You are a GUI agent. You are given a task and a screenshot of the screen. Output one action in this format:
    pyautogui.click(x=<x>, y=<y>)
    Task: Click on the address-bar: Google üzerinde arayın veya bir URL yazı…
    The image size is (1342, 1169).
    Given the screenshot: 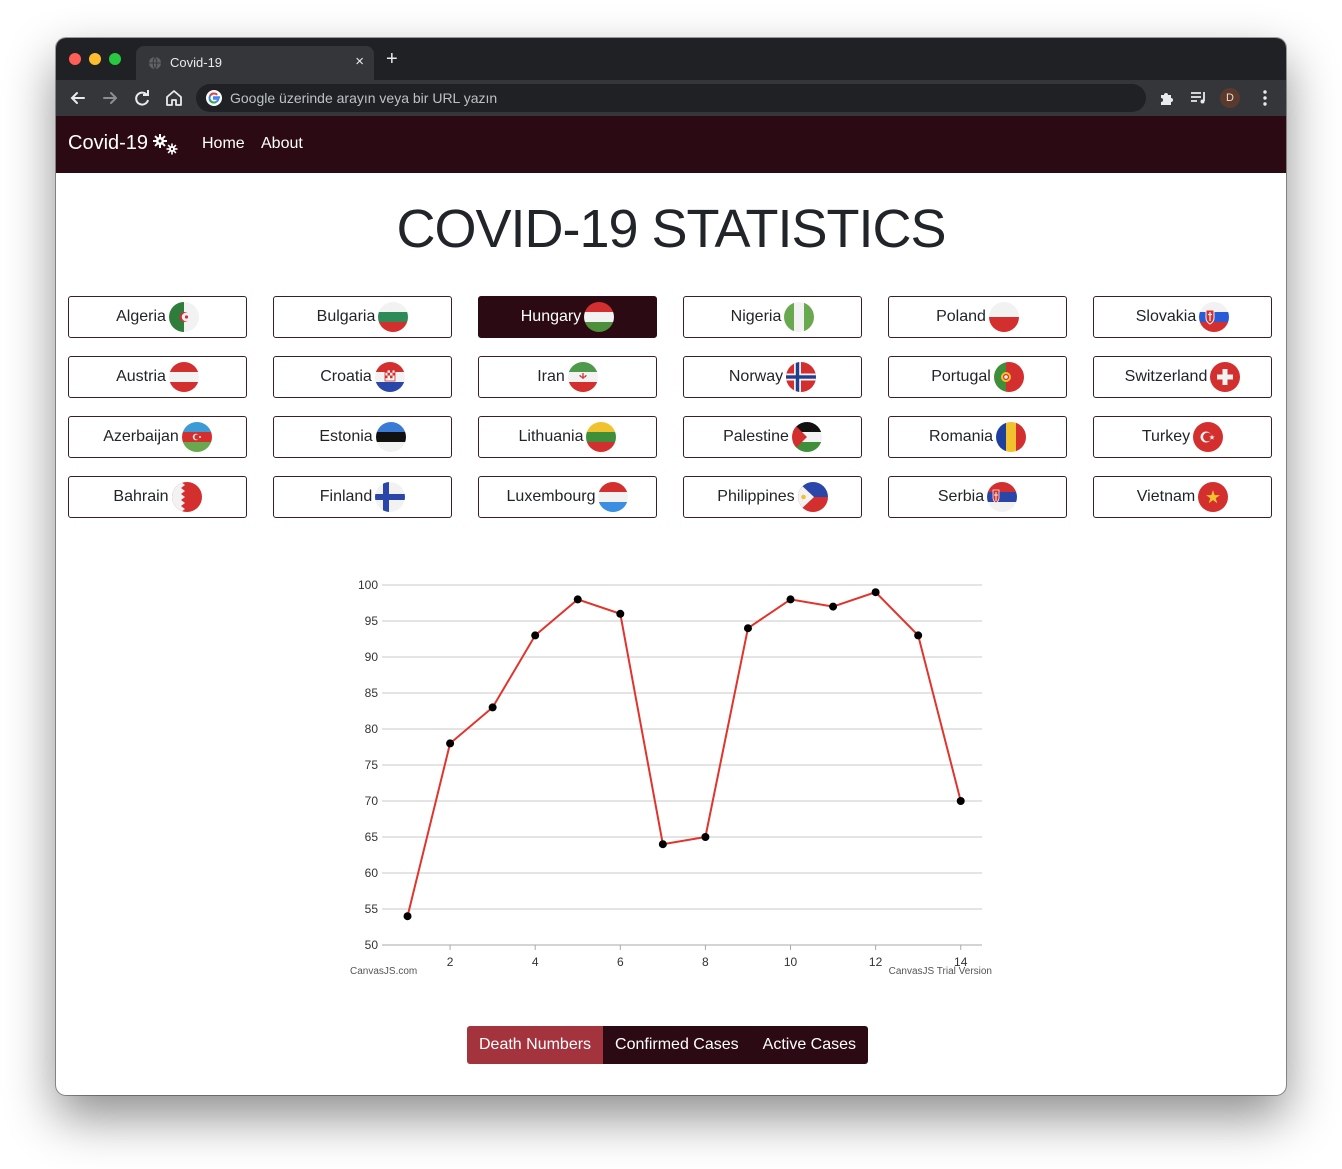 What is the action you would take?
    pyautogui.click(x=671, y=98)
    